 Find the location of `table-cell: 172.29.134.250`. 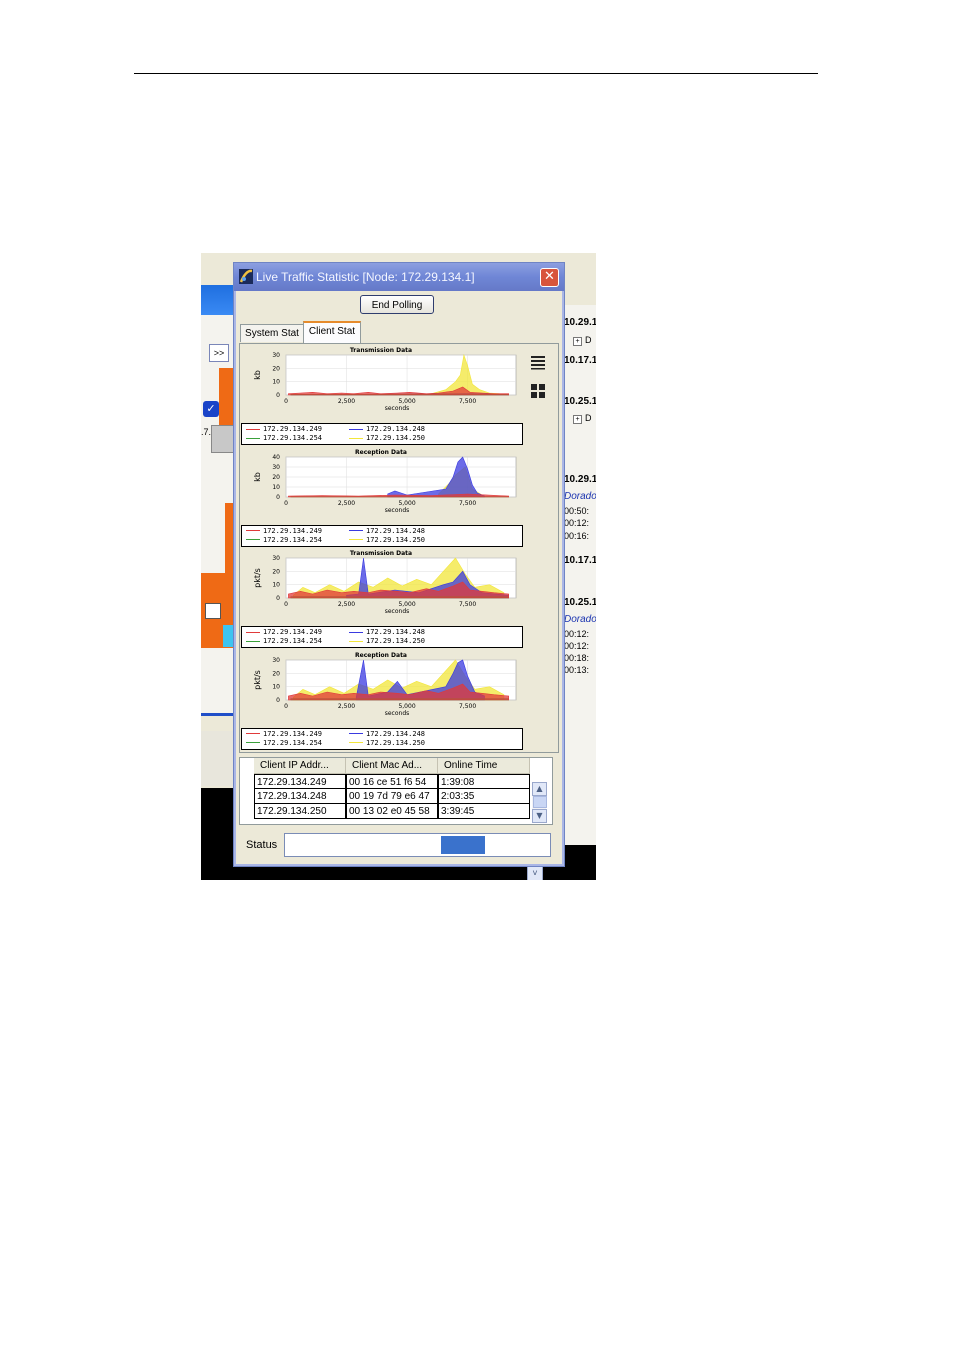

table-cell: 172.29.134.250 is located at coordinates (300, 811).